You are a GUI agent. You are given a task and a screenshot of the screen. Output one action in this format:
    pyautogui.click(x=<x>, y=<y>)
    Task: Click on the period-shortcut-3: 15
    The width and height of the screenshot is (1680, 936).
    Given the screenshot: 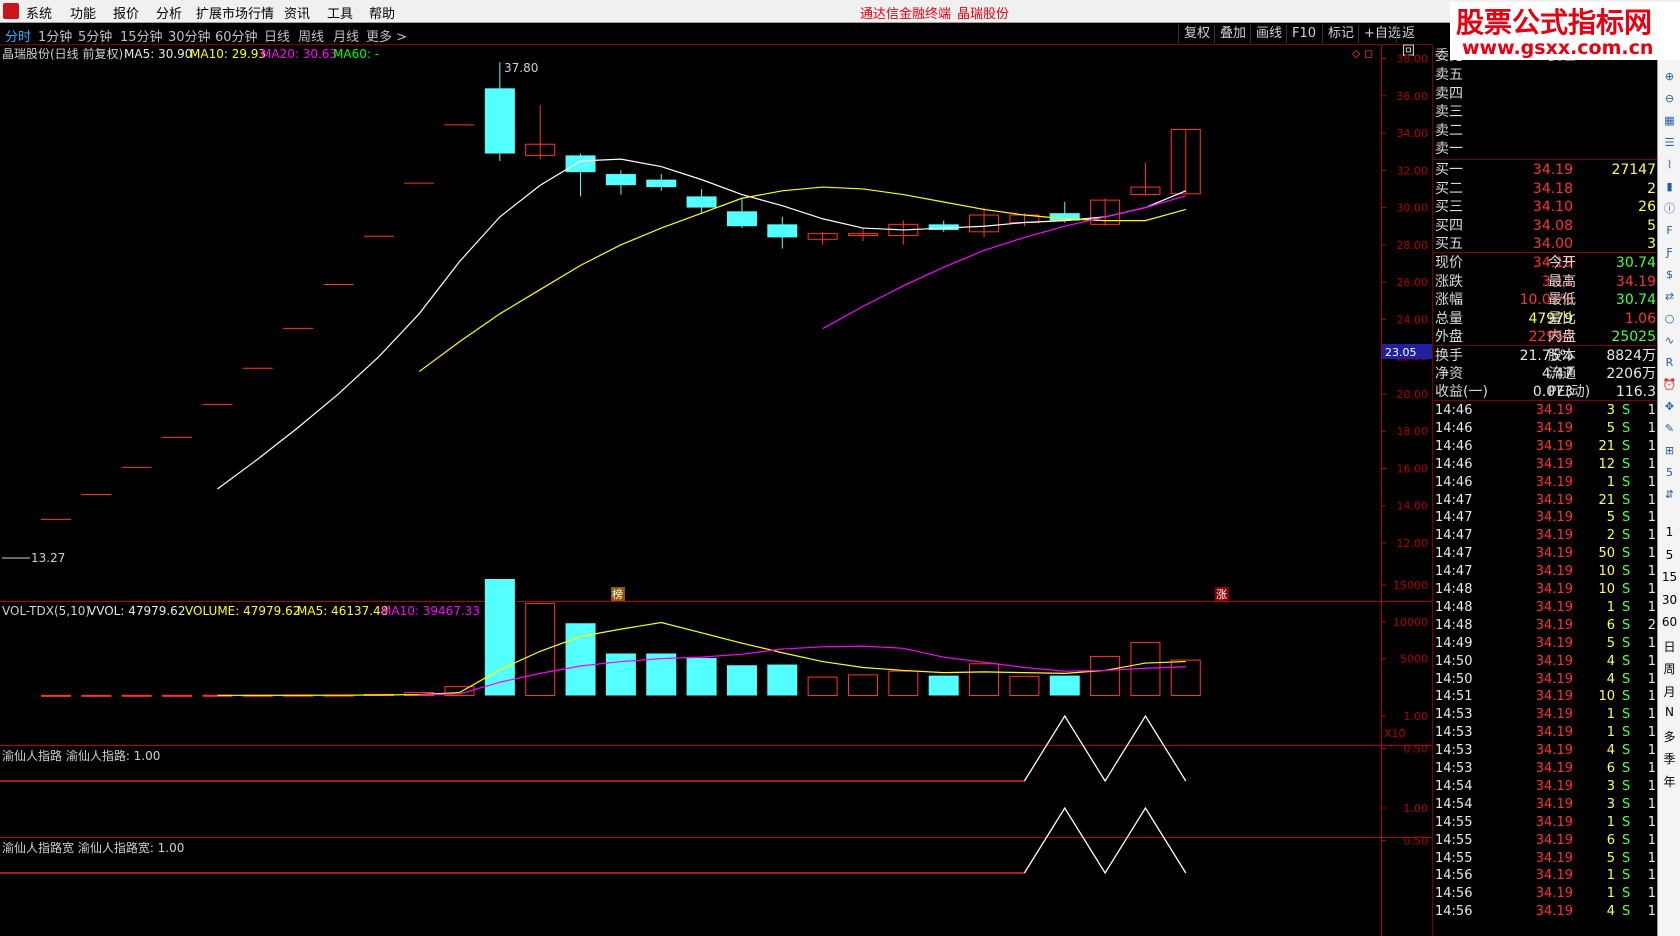 What is the action you would take?
    pyautogui.click(x=1669, y=577)
    